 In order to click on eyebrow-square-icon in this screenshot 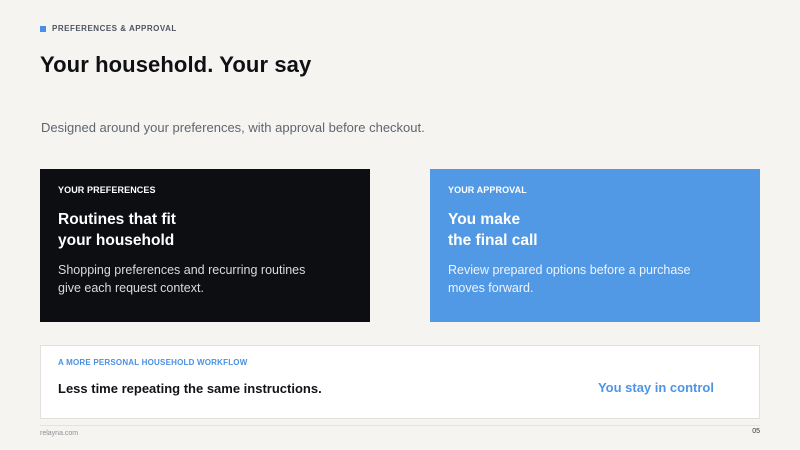, I will do `click(43, 28)`.